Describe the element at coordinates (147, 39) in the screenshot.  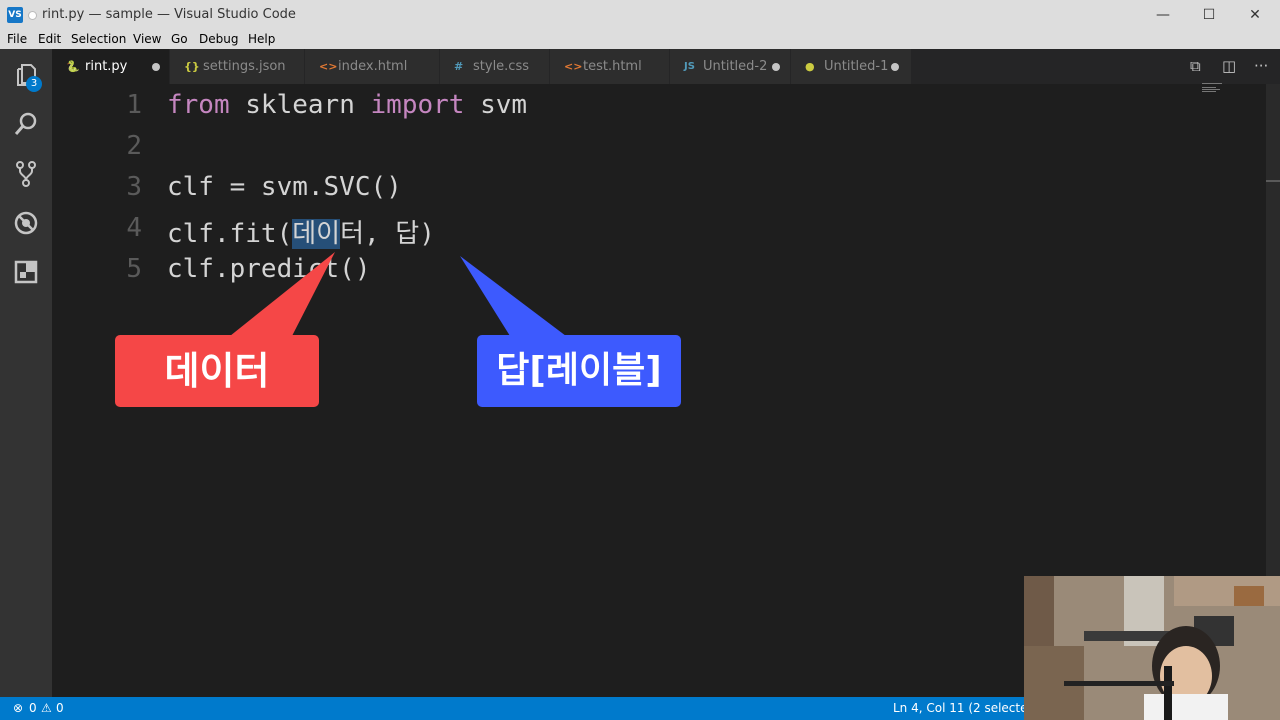
I see `menu-view: View` at that location.